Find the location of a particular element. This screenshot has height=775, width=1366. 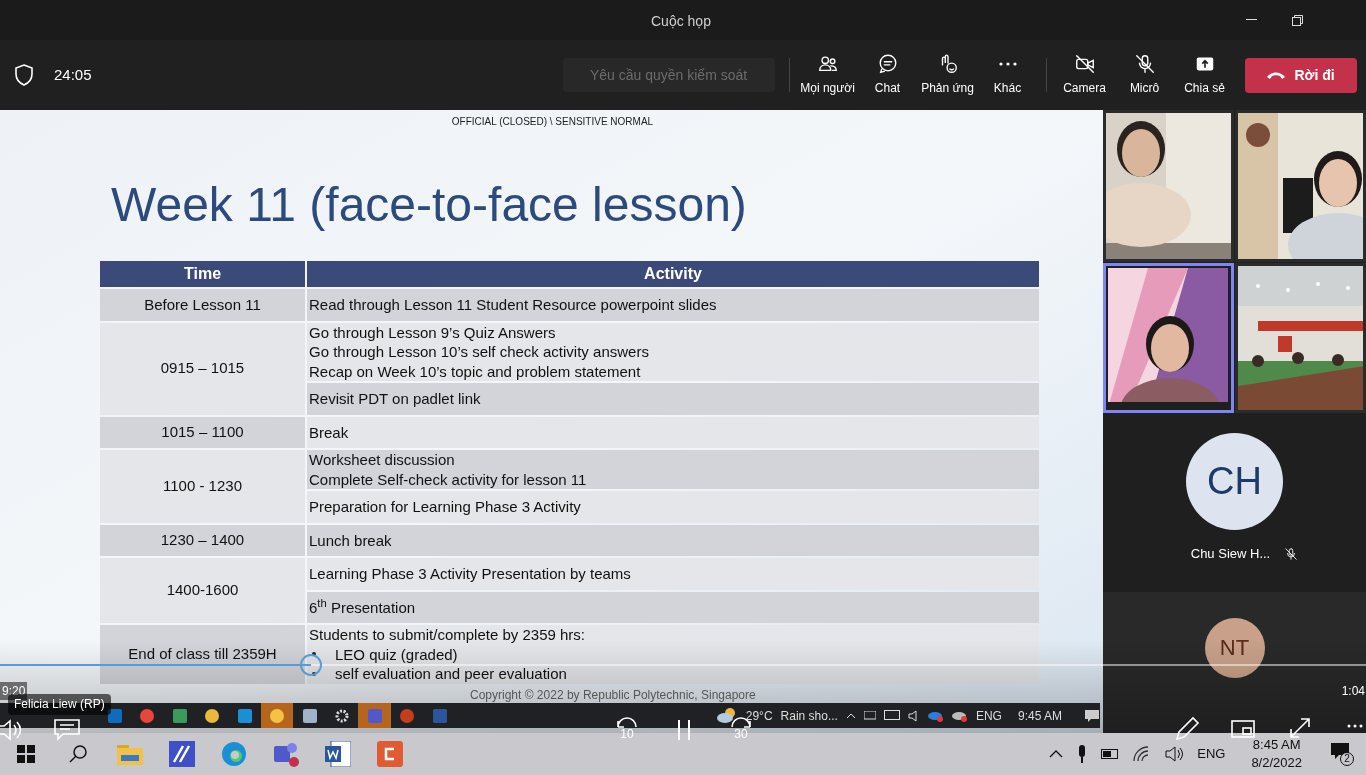

leave-button: Rời đi is located at coordinates (1300, 75).